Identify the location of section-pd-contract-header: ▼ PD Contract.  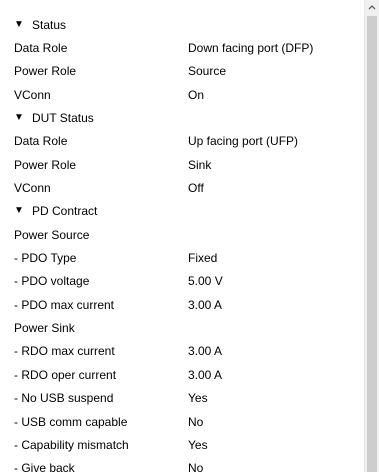
(182, 211).